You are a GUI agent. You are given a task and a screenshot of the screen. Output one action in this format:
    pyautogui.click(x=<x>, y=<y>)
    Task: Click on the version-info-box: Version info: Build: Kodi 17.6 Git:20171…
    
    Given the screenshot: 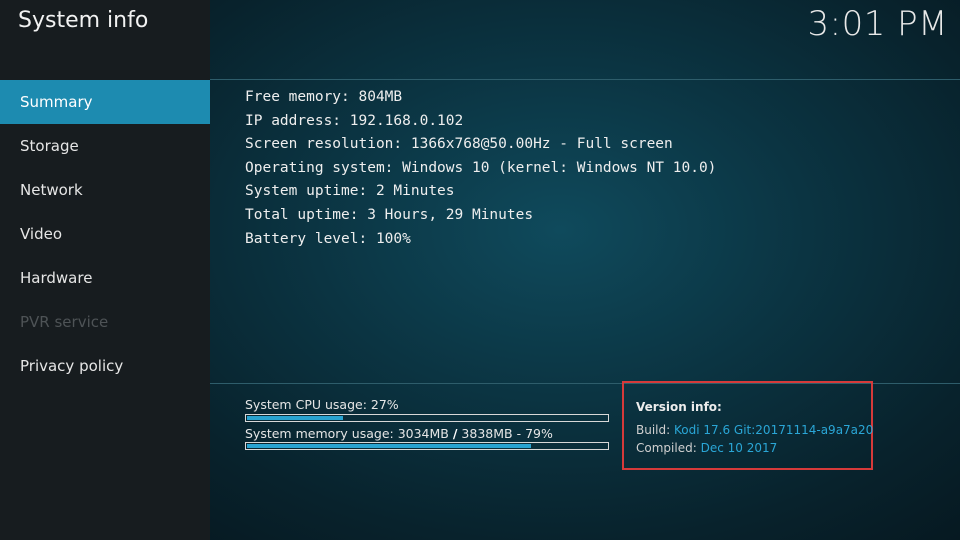 What is the action you would take?
    pyautogui.click(x=747, y=425)
    